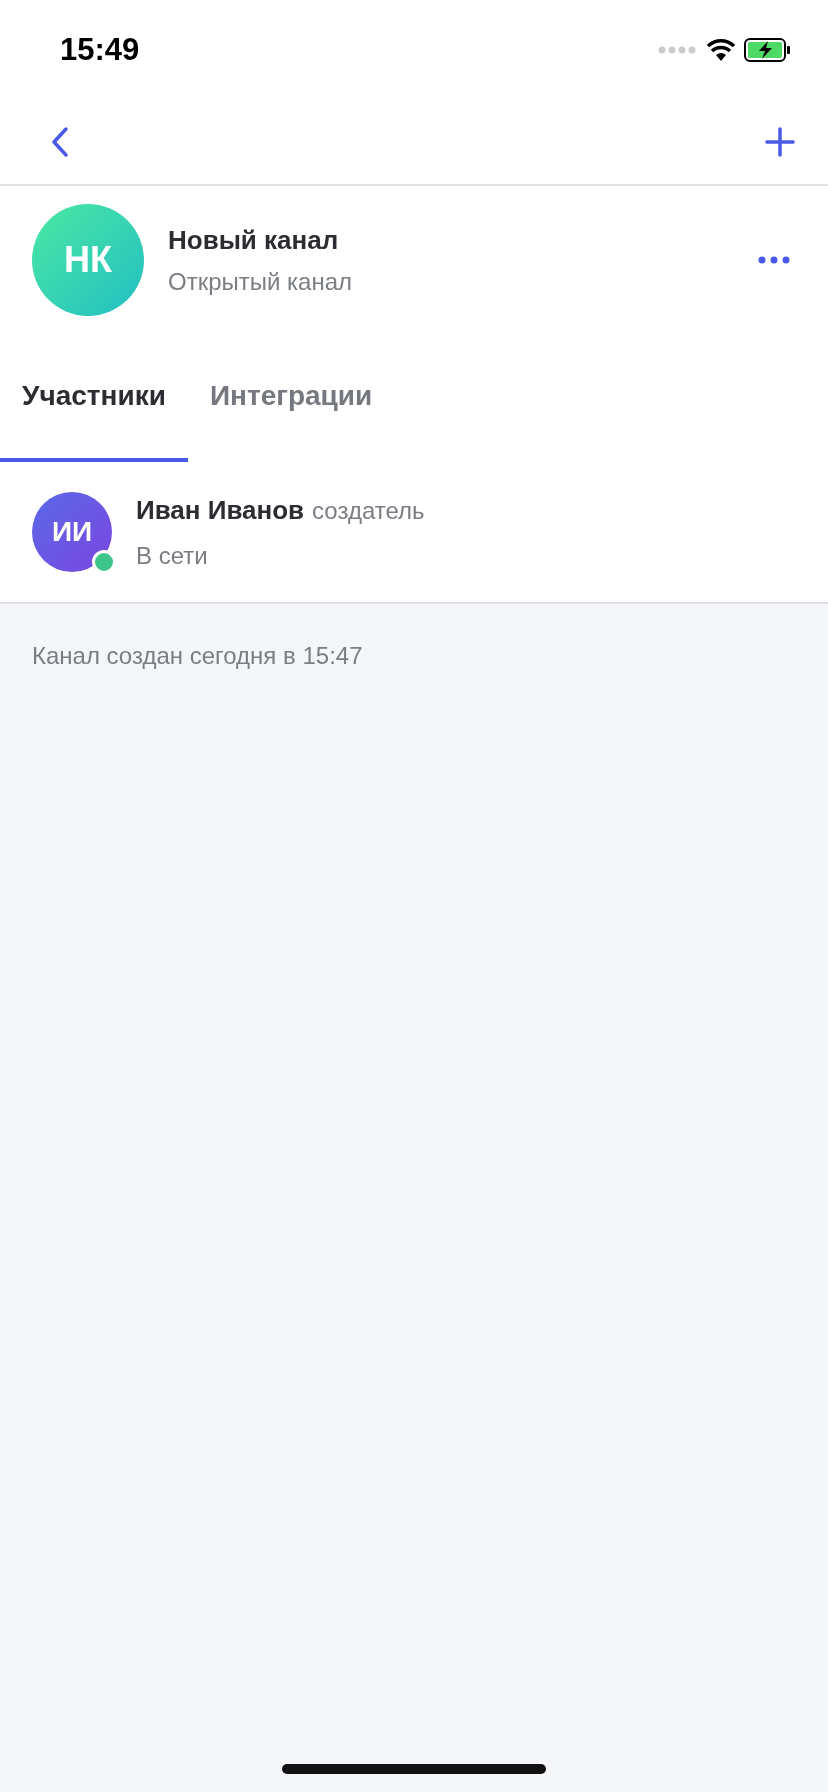 The height and width of the screenshot is (1792, 828). What do you see at coordinates (414, 533) in the screenshot?
I see `member-row: ИИ Иван Иванов создатель В сети` at bounding box center [414, 533].